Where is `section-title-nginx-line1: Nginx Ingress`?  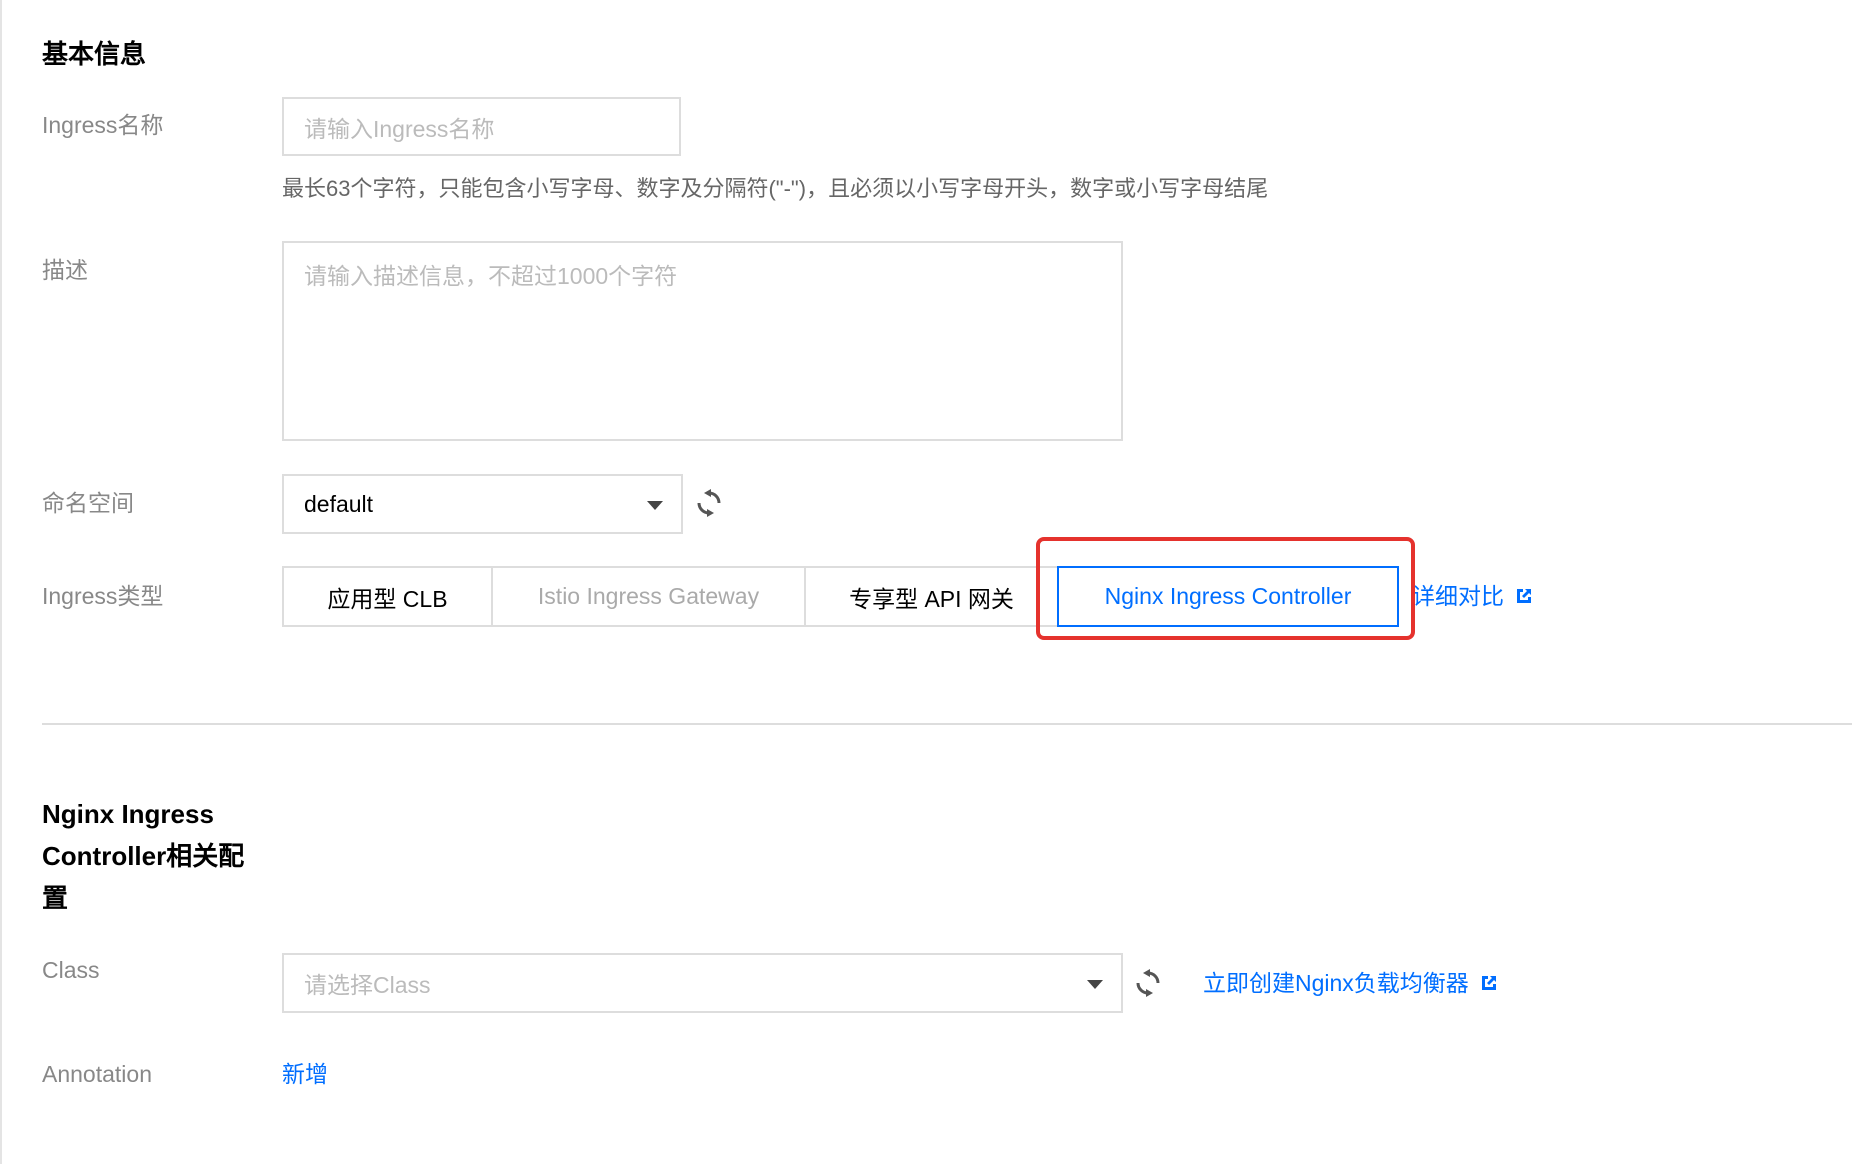
section-title-nginx-line1: Nginx Ingress is located at coordinates (128, 814).